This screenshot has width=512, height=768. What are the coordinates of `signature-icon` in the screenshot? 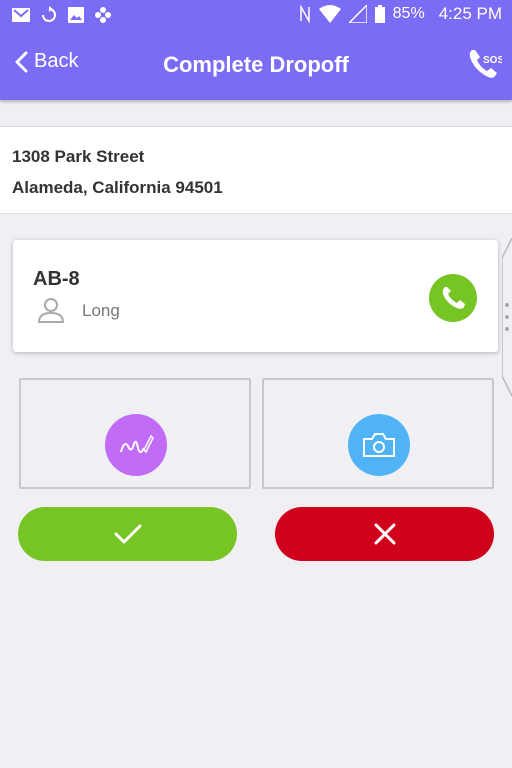 It's located at (137, 444).